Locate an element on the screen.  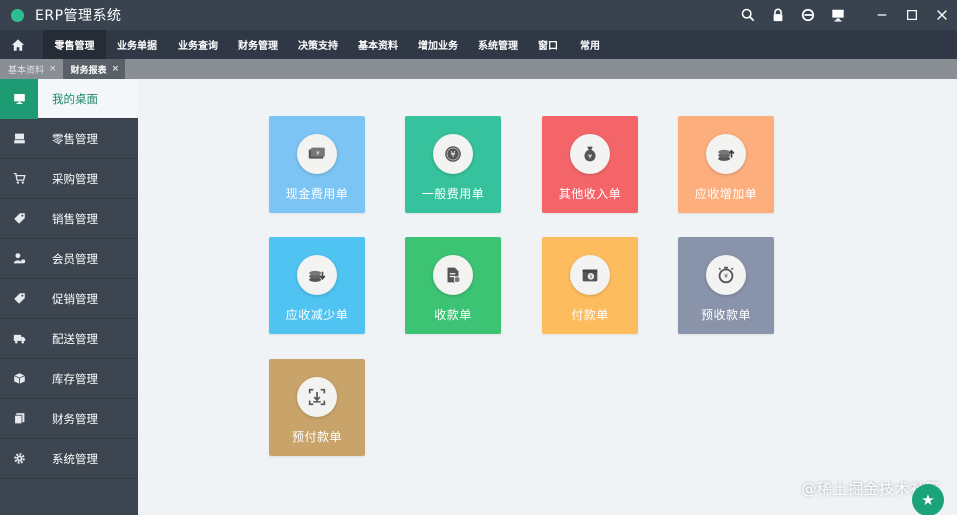
sidebar-item-purchase: 采购管理 is located at coordinates (69, 179).